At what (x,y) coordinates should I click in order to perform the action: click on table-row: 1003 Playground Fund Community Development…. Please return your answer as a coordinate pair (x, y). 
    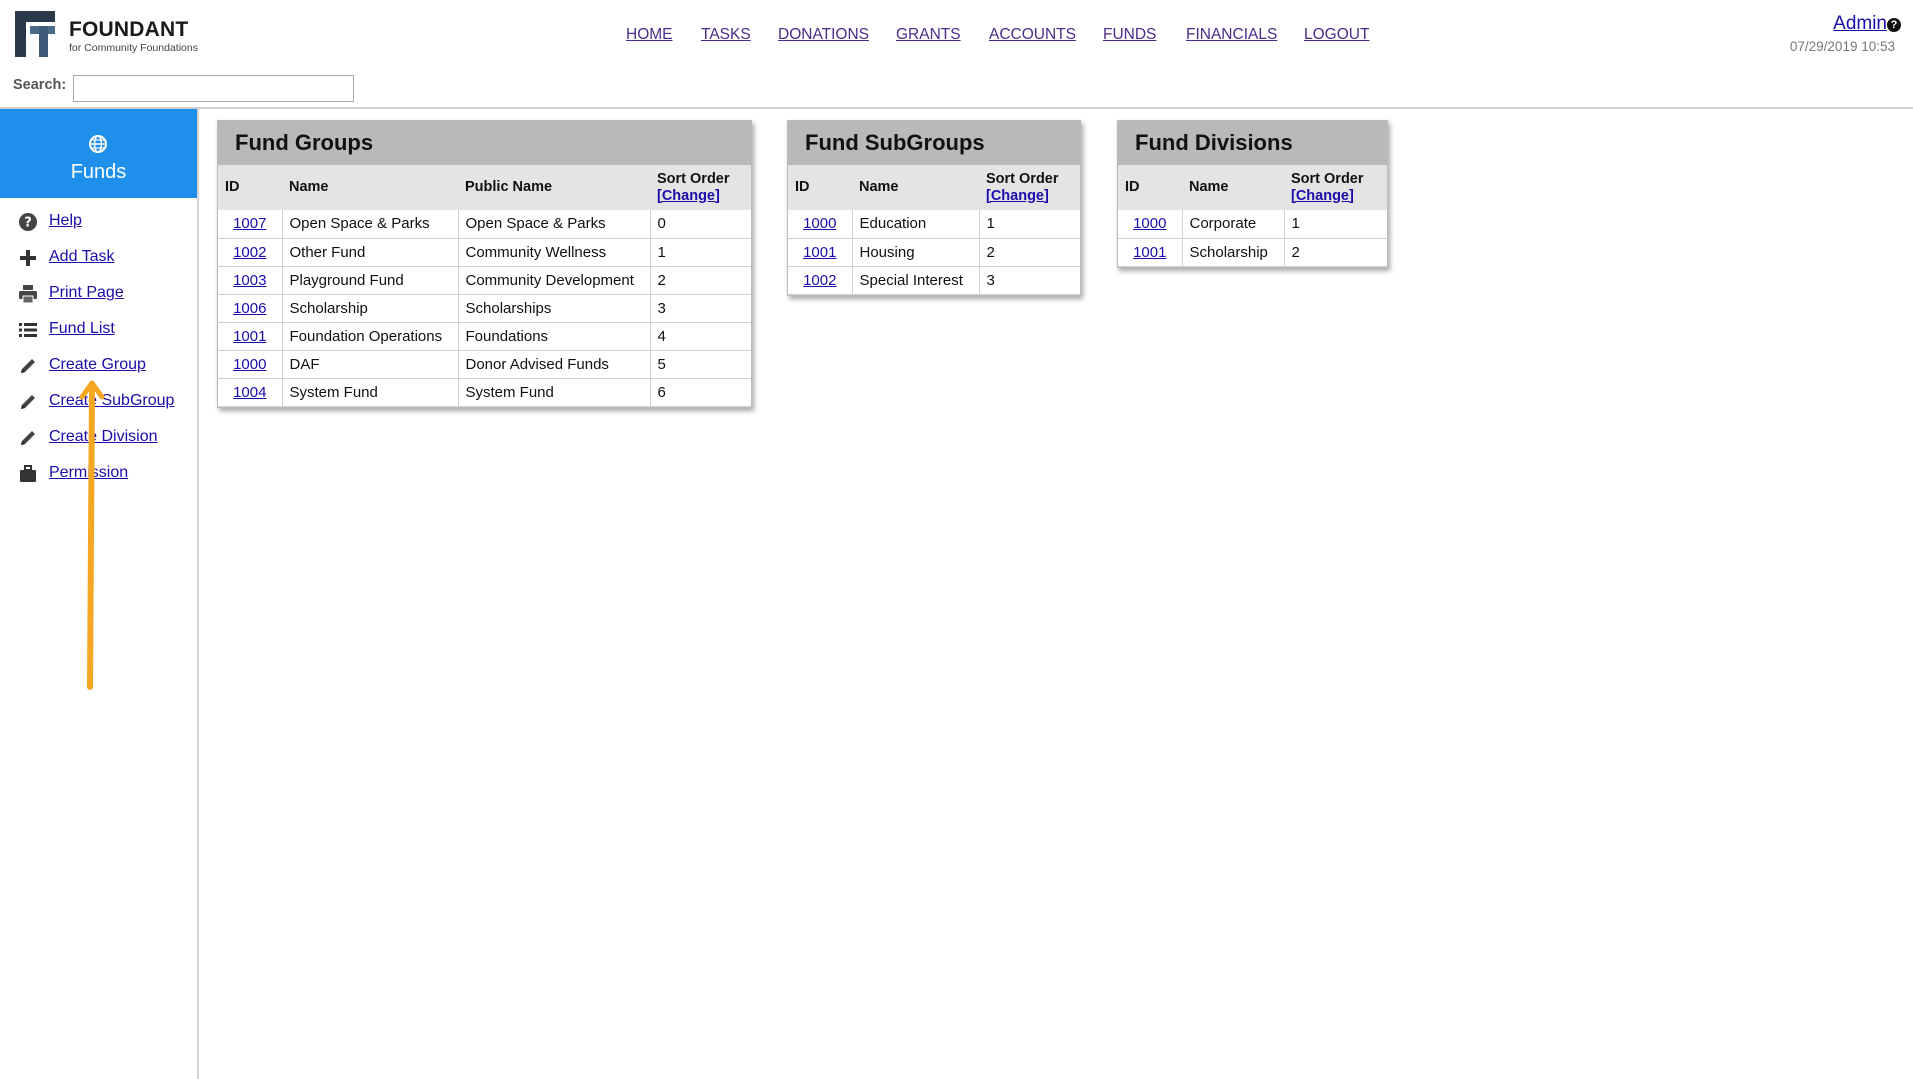
    Looking at the image, I should click on (484, 280).